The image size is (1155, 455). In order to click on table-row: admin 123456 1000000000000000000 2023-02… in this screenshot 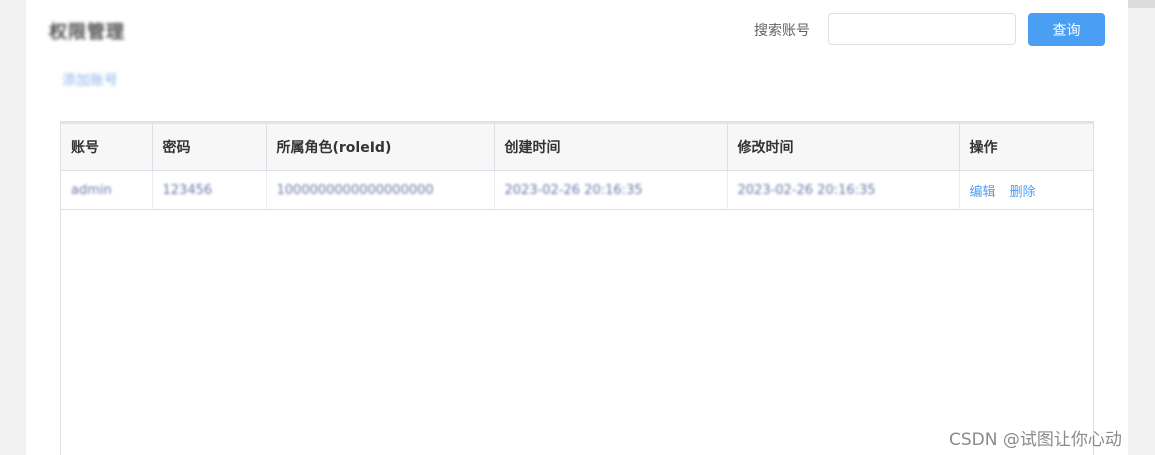, I will do `click(577, 190)`.